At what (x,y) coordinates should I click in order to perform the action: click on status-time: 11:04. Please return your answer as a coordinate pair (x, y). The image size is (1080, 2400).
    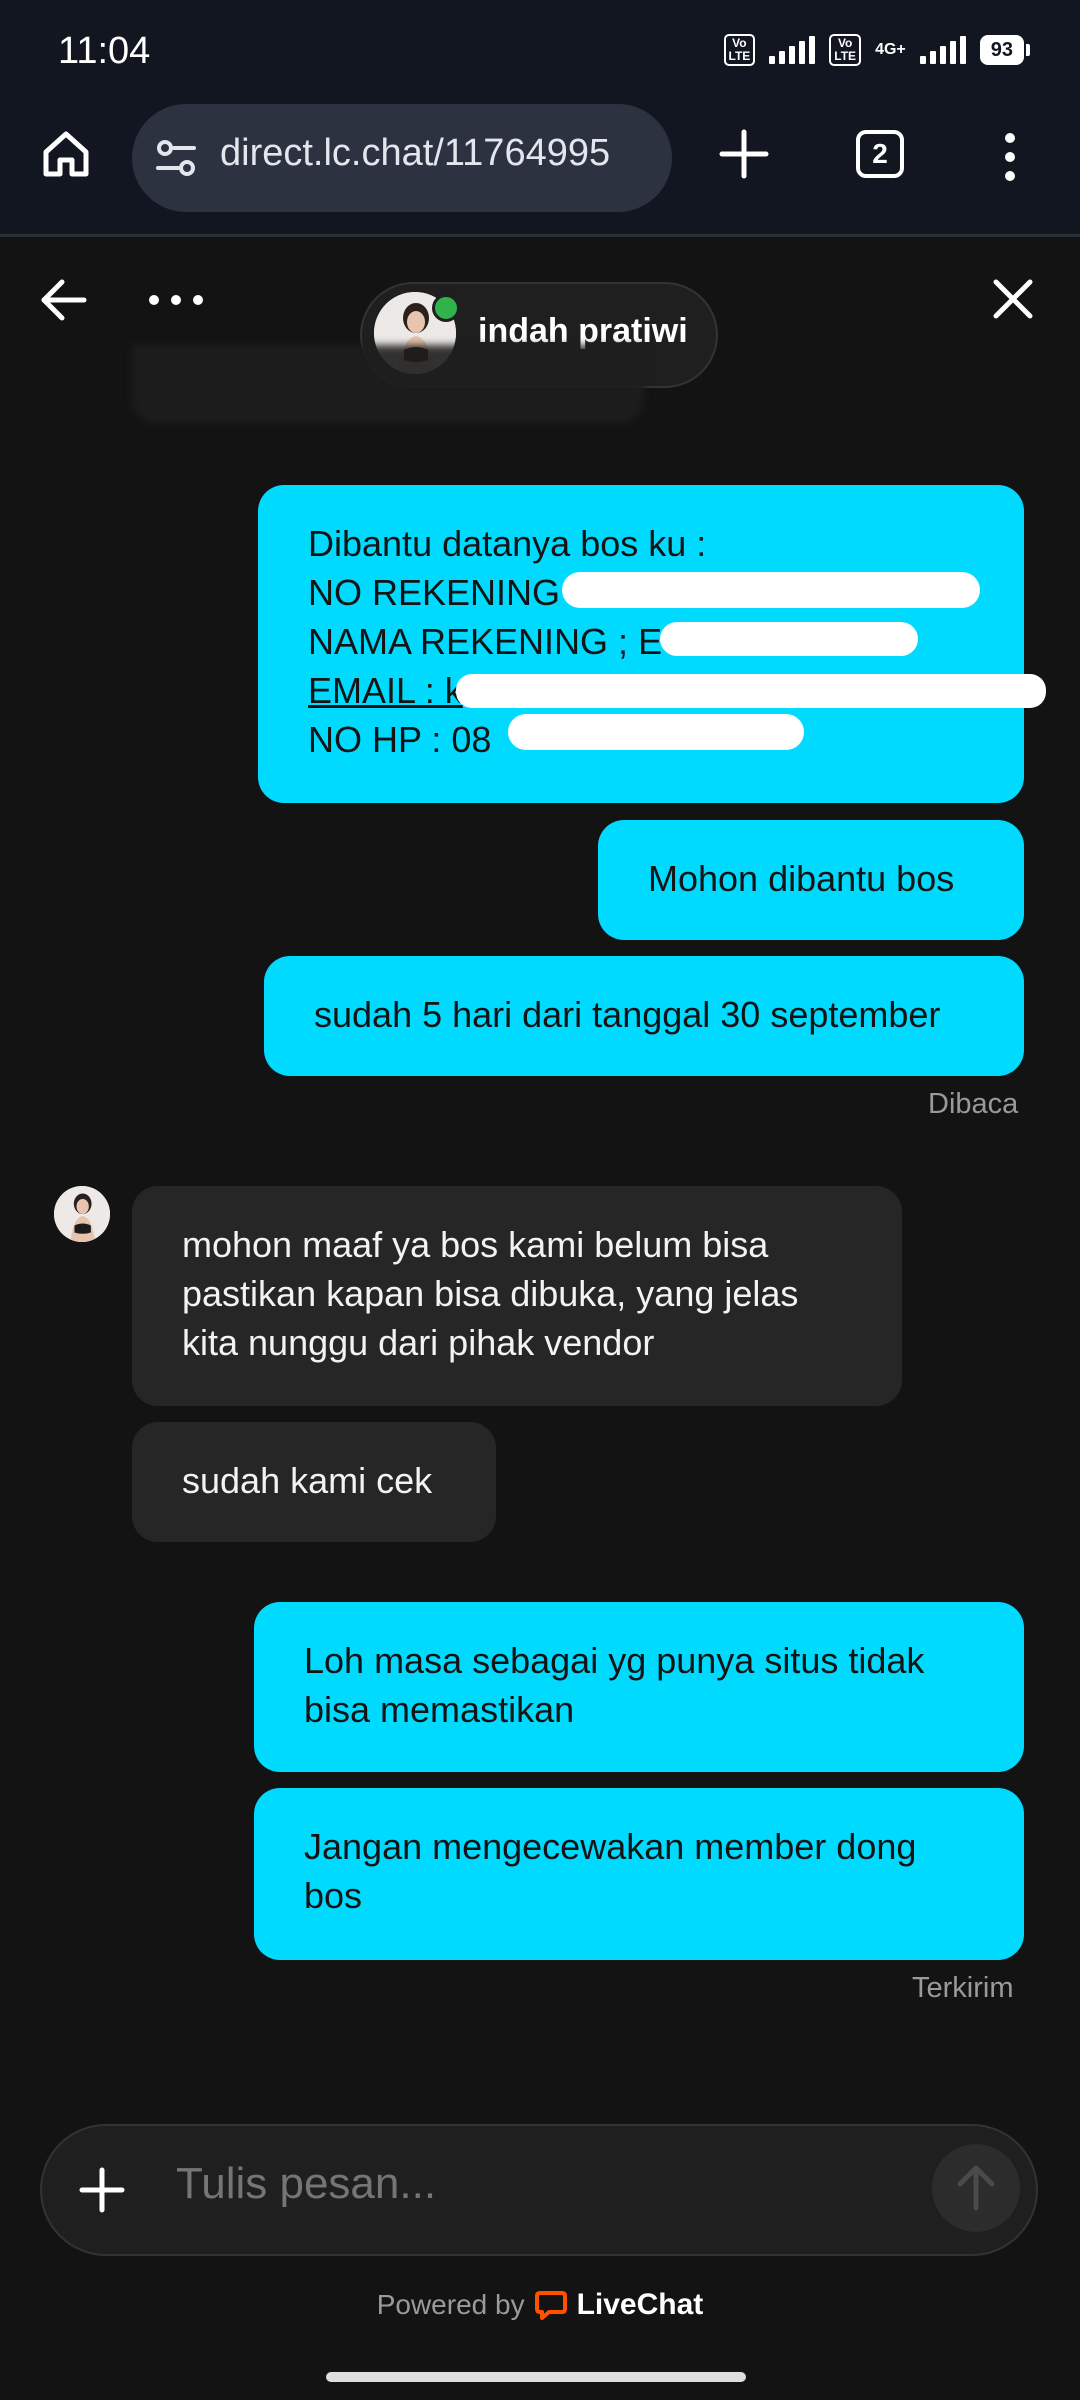
    Looking at the image, I should click on (104, 51).